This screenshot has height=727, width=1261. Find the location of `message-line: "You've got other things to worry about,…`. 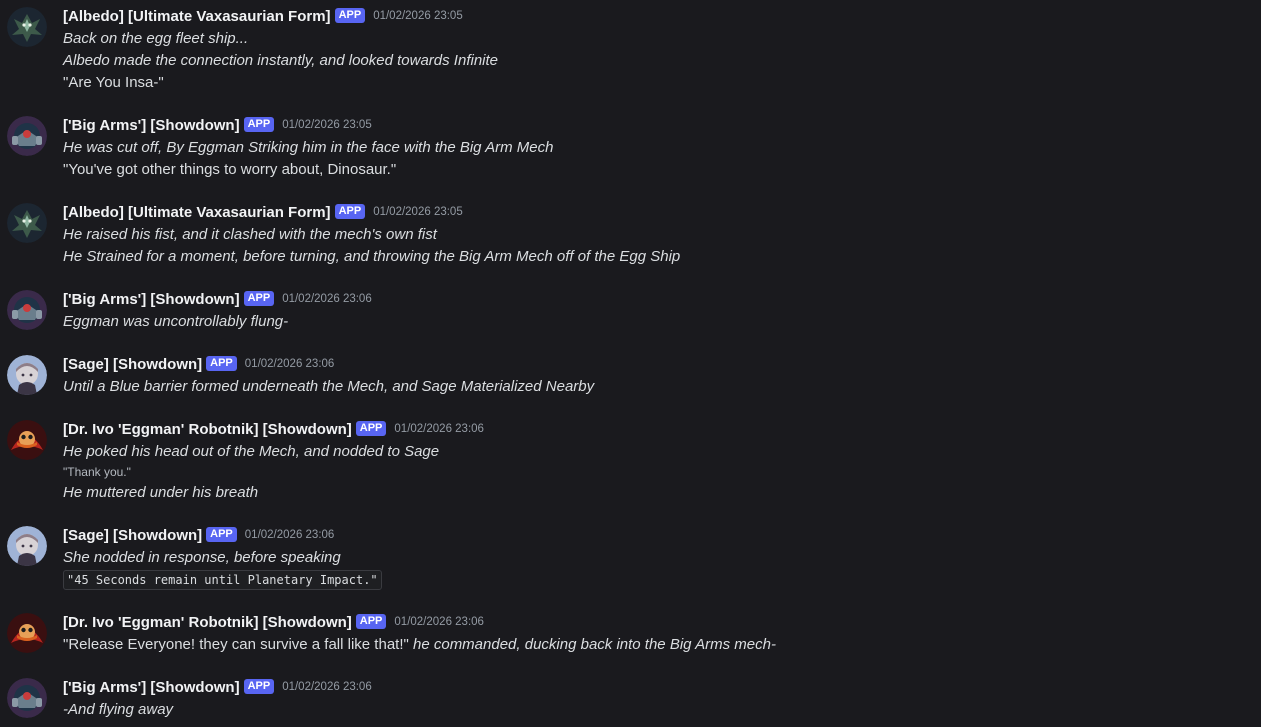

message-line: "You've got other things to worry about,… is located at coordinates (308, 170).